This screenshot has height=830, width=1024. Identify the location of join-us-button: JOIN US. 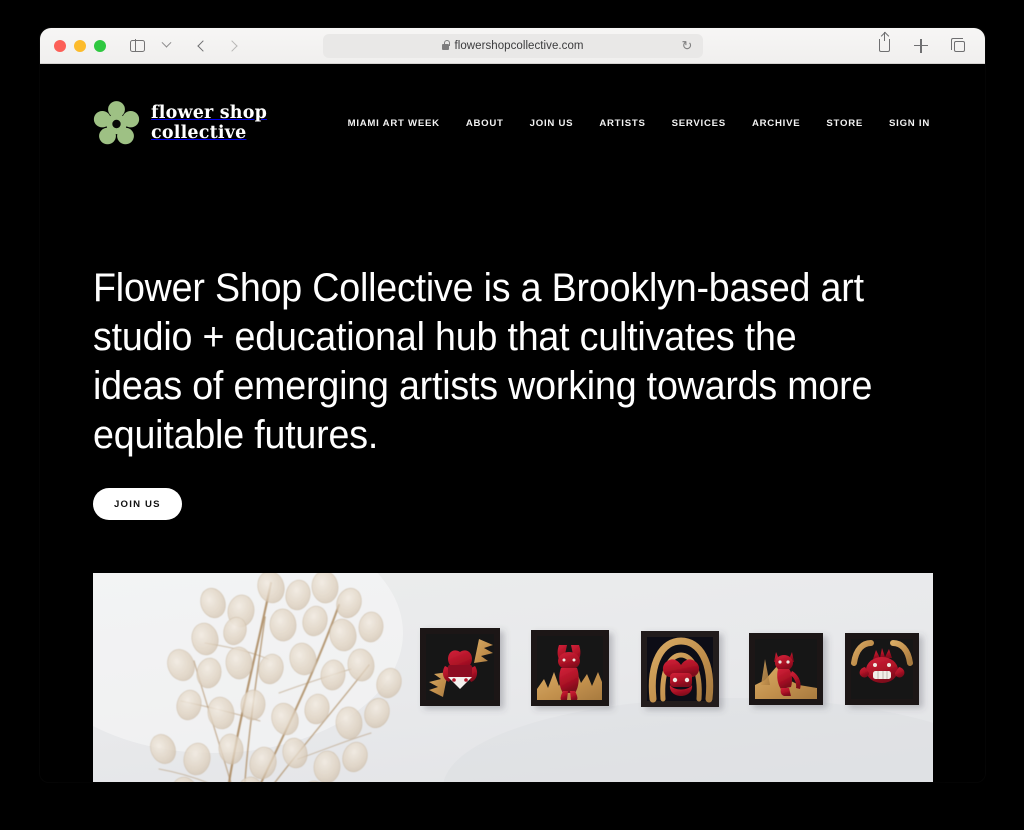
(137, 504).